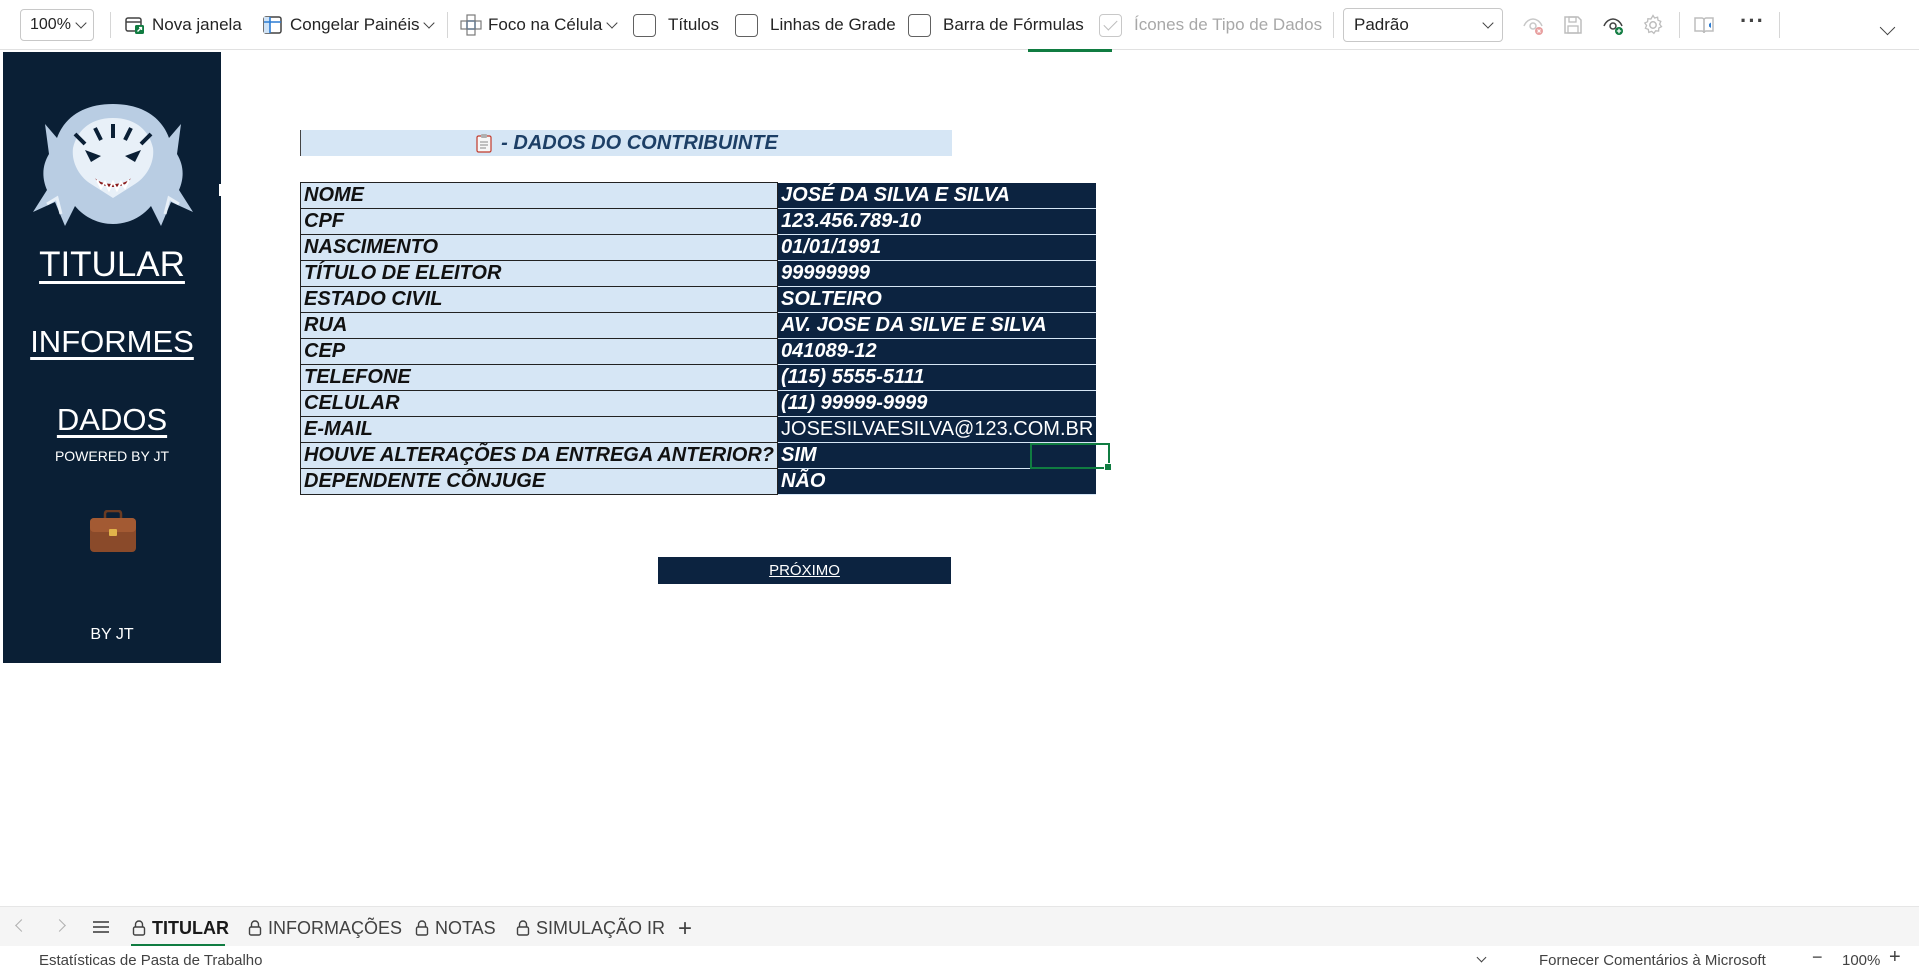 The width and height of the screenshot is (1919, 973). What do you see at coordinates (937, 221) in the screenshot?
I see `field-value: 123.456.789-10` at bounding box center [937, 221].